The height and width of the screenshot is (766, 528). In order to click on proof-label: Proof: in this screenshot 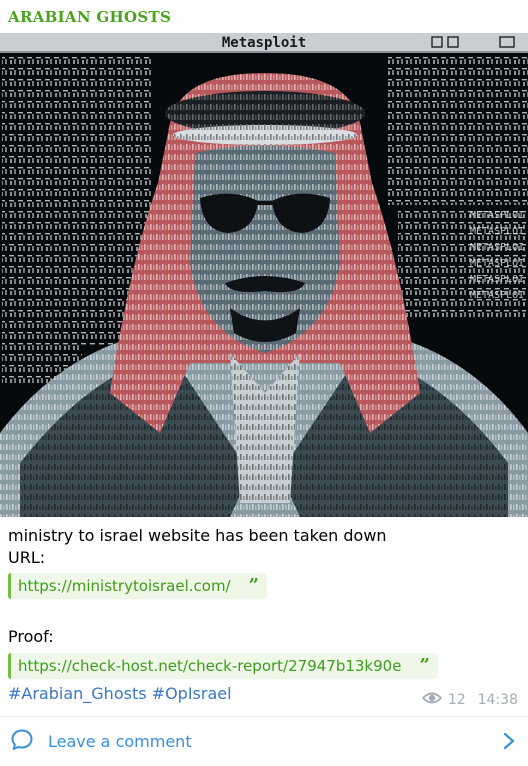, I will do `click(31, 636)`.